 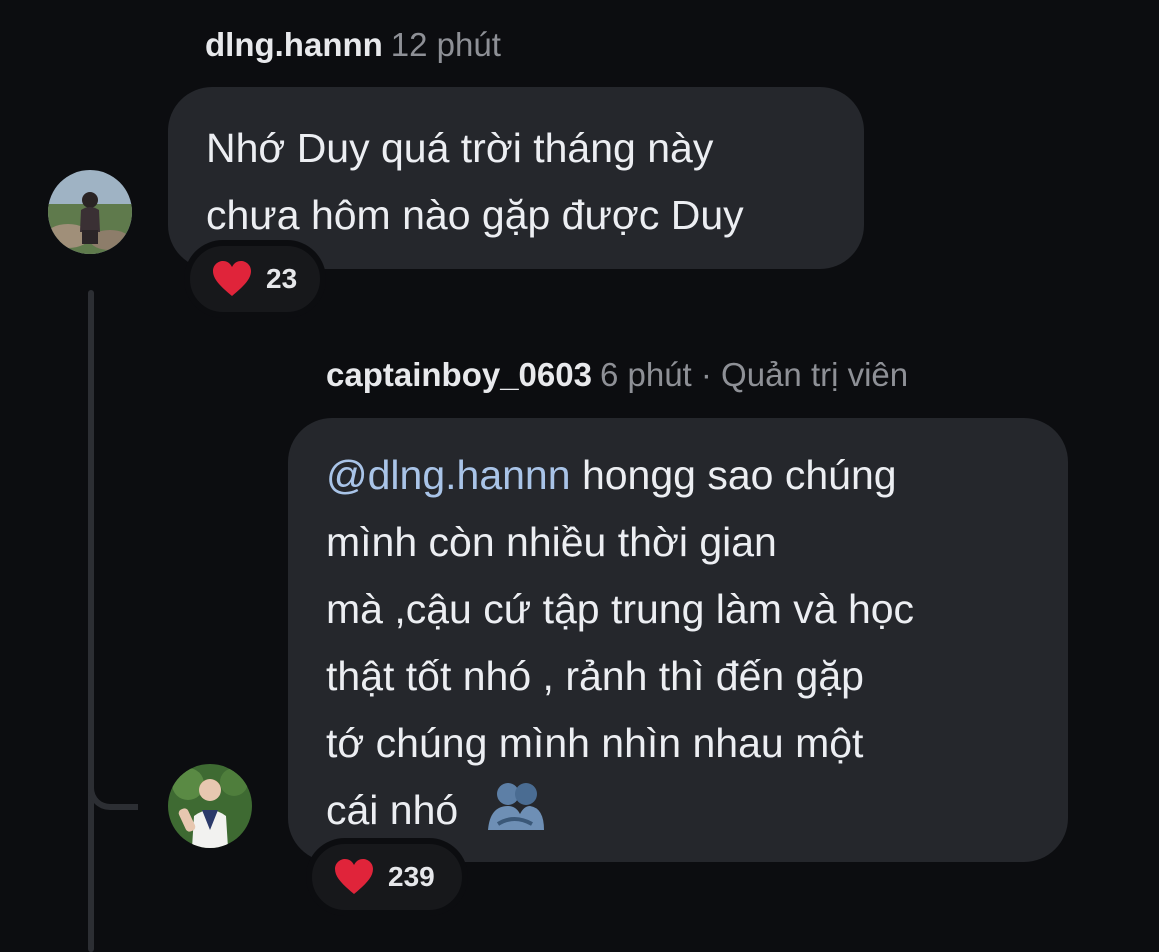 I want to click on reply-text-fragment: cái nhó, so click(x=392, y=810).